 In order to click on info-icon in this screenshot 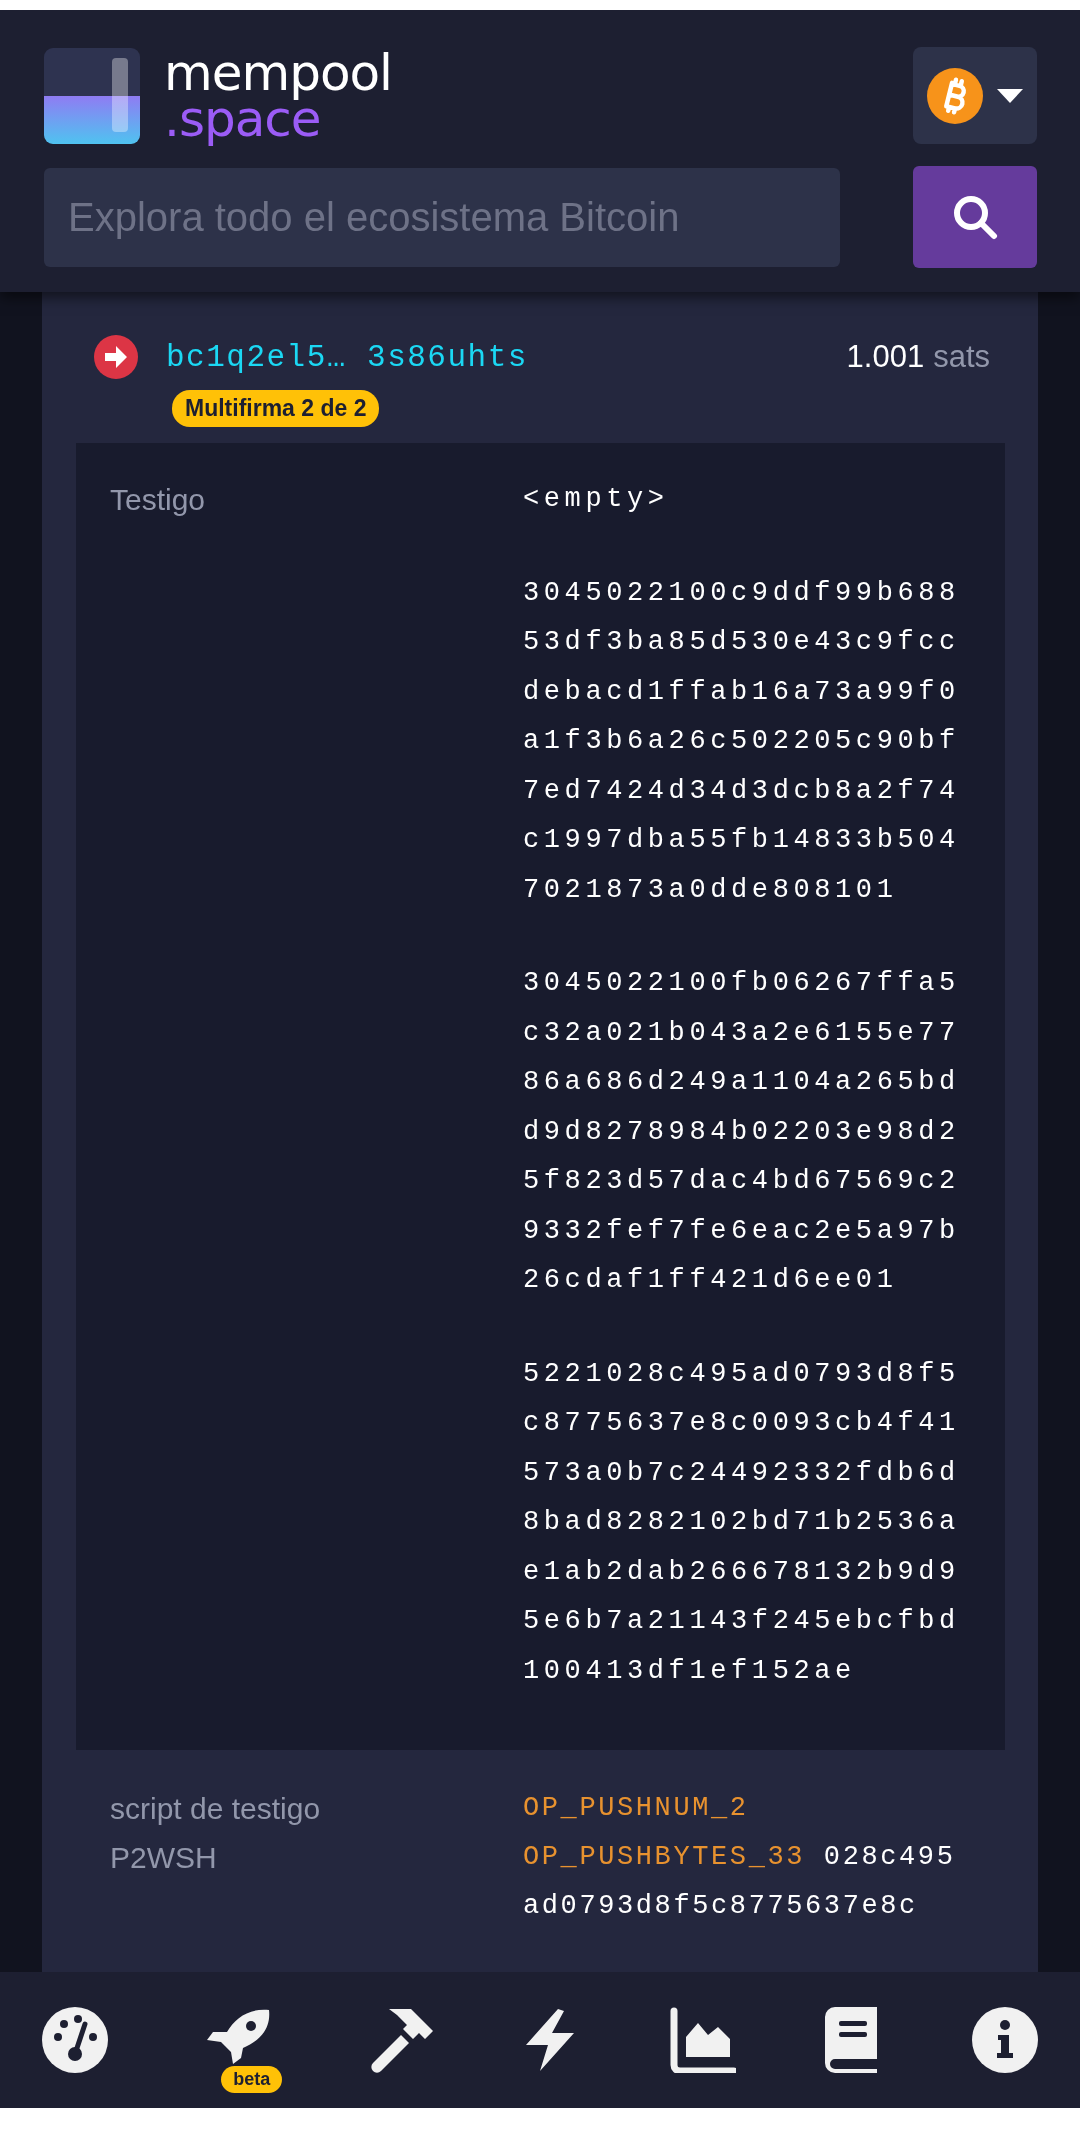, I will do `click(1004, 2040)`.